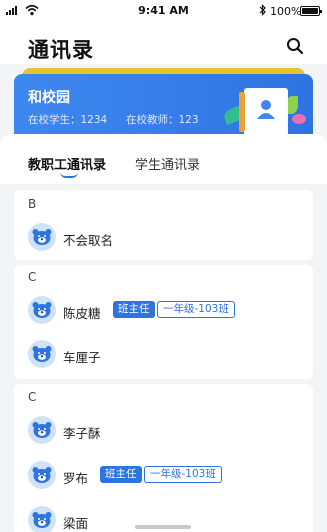 This screenshot has height=532, width=327. I want to click on bluetooth-icon, so click(262, 10).